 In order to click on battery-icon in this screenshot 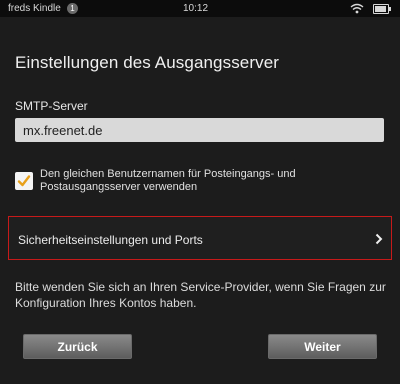, I will do `click(382, 9)`.